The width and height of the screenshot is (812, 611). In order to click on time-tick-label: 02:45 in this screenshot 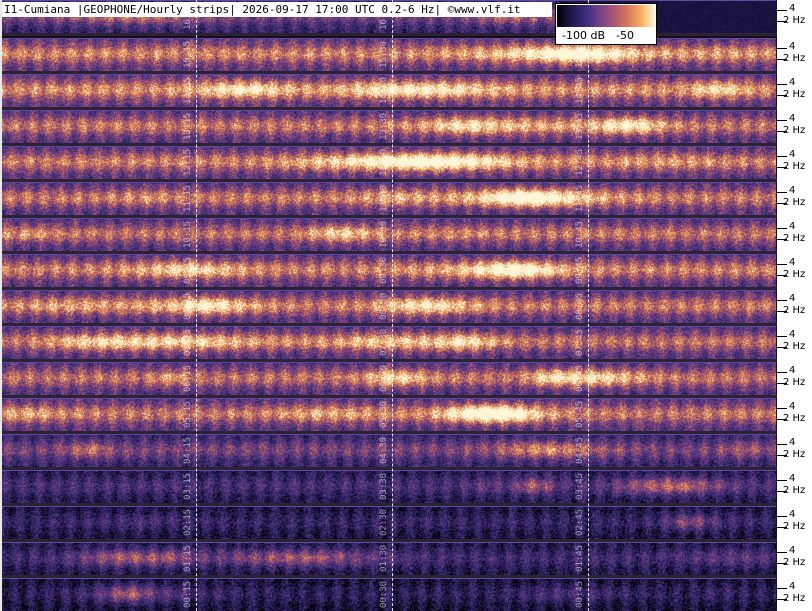, I will do `click(580, 522)`.